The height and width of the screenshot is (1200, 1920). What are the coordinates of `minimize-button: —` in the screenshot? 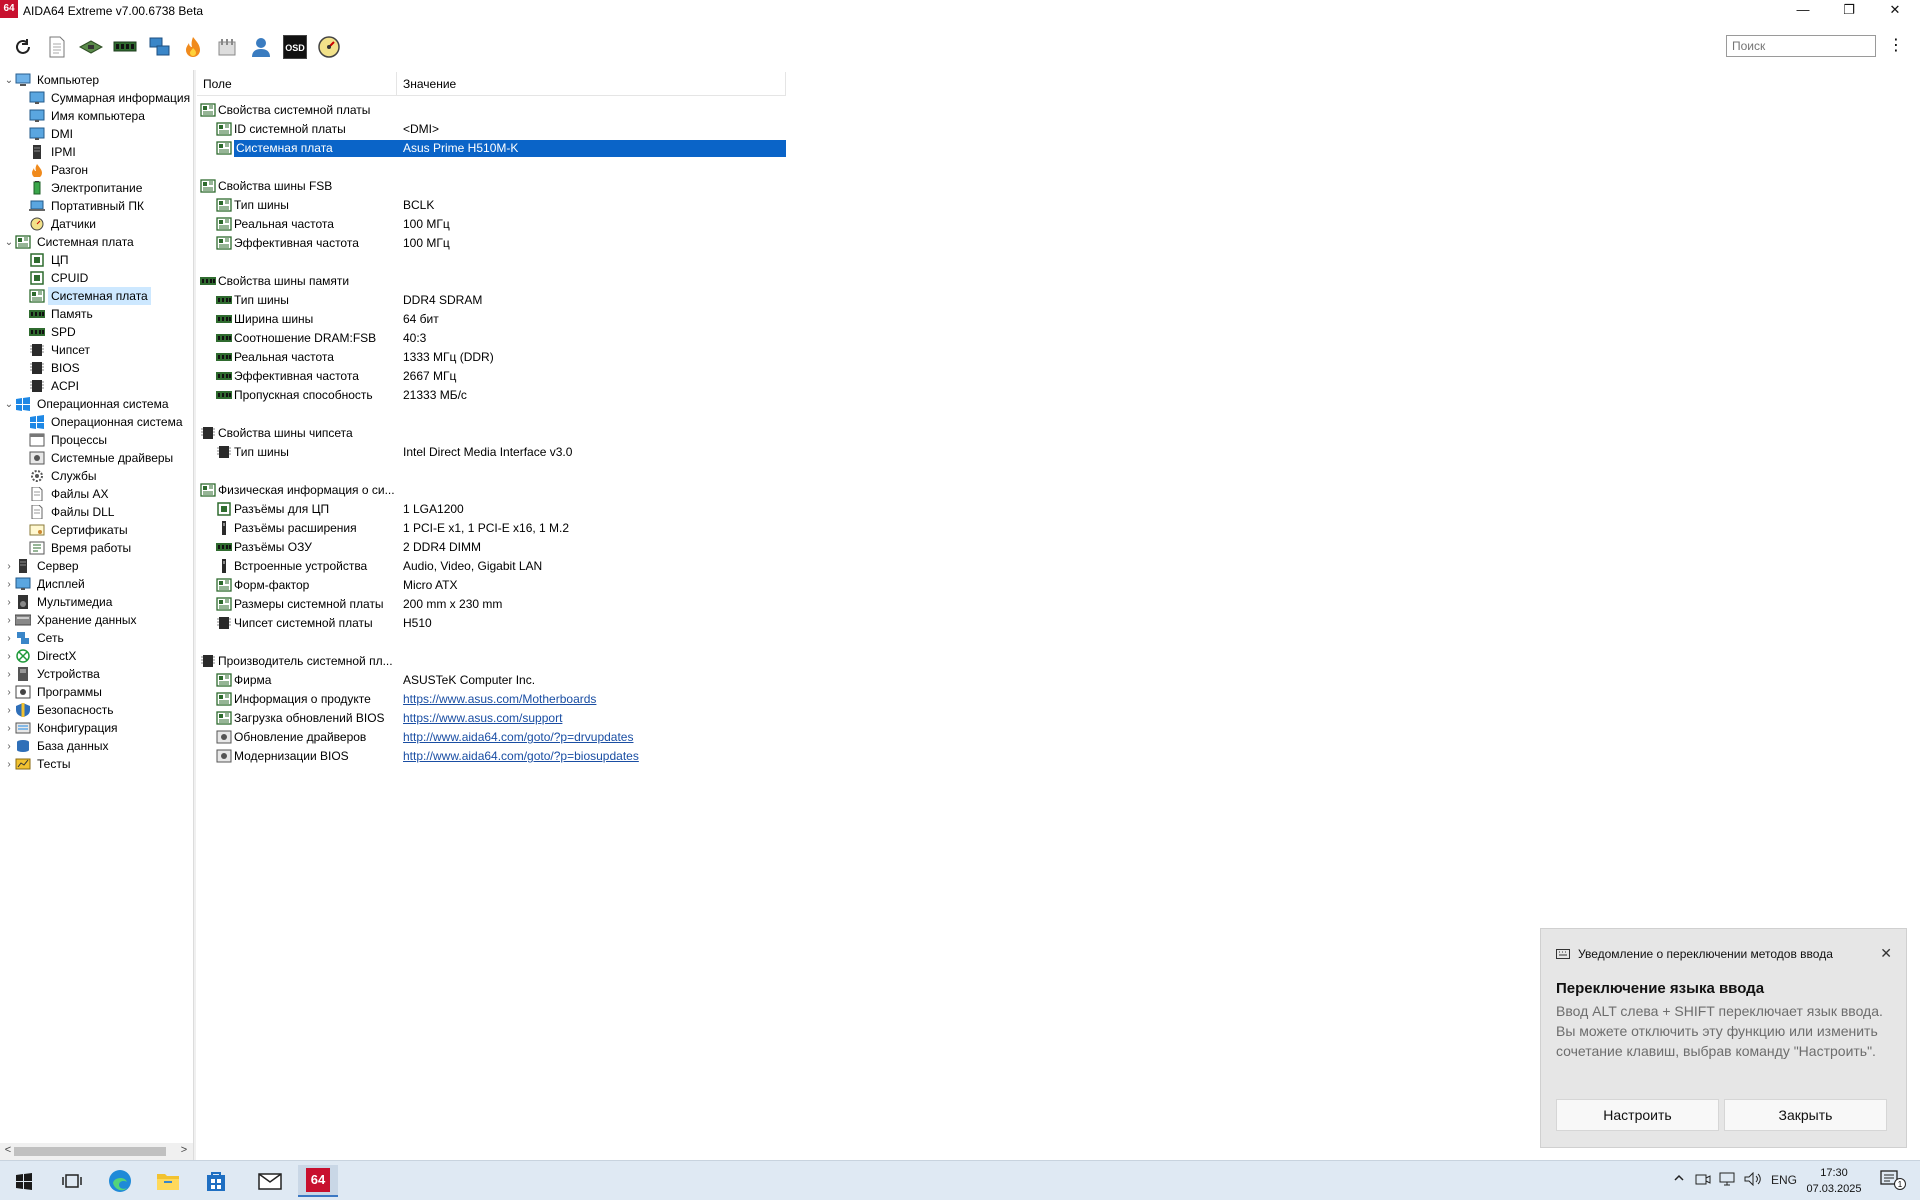 It's located at (1803, 11).